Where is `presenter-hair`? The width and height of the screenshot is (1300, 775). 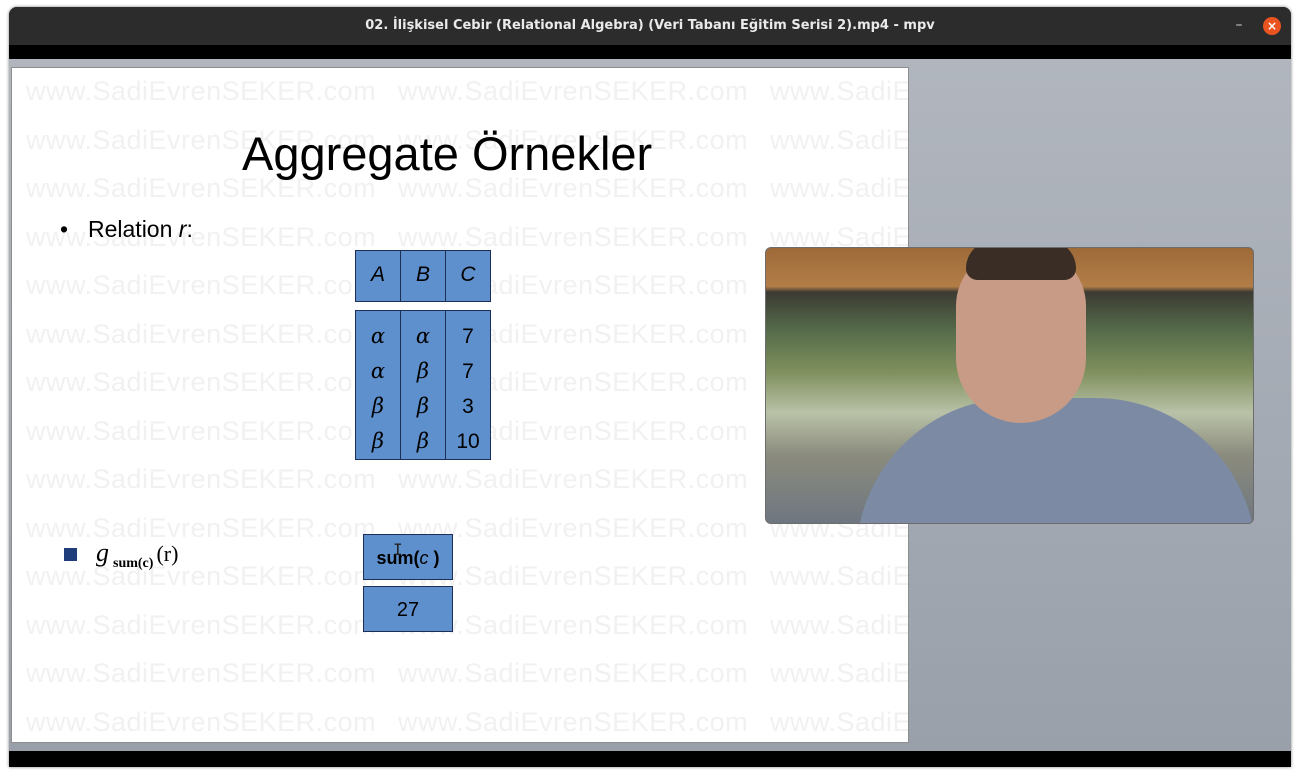
presenter-hair is located at coordinates (1021, 264).